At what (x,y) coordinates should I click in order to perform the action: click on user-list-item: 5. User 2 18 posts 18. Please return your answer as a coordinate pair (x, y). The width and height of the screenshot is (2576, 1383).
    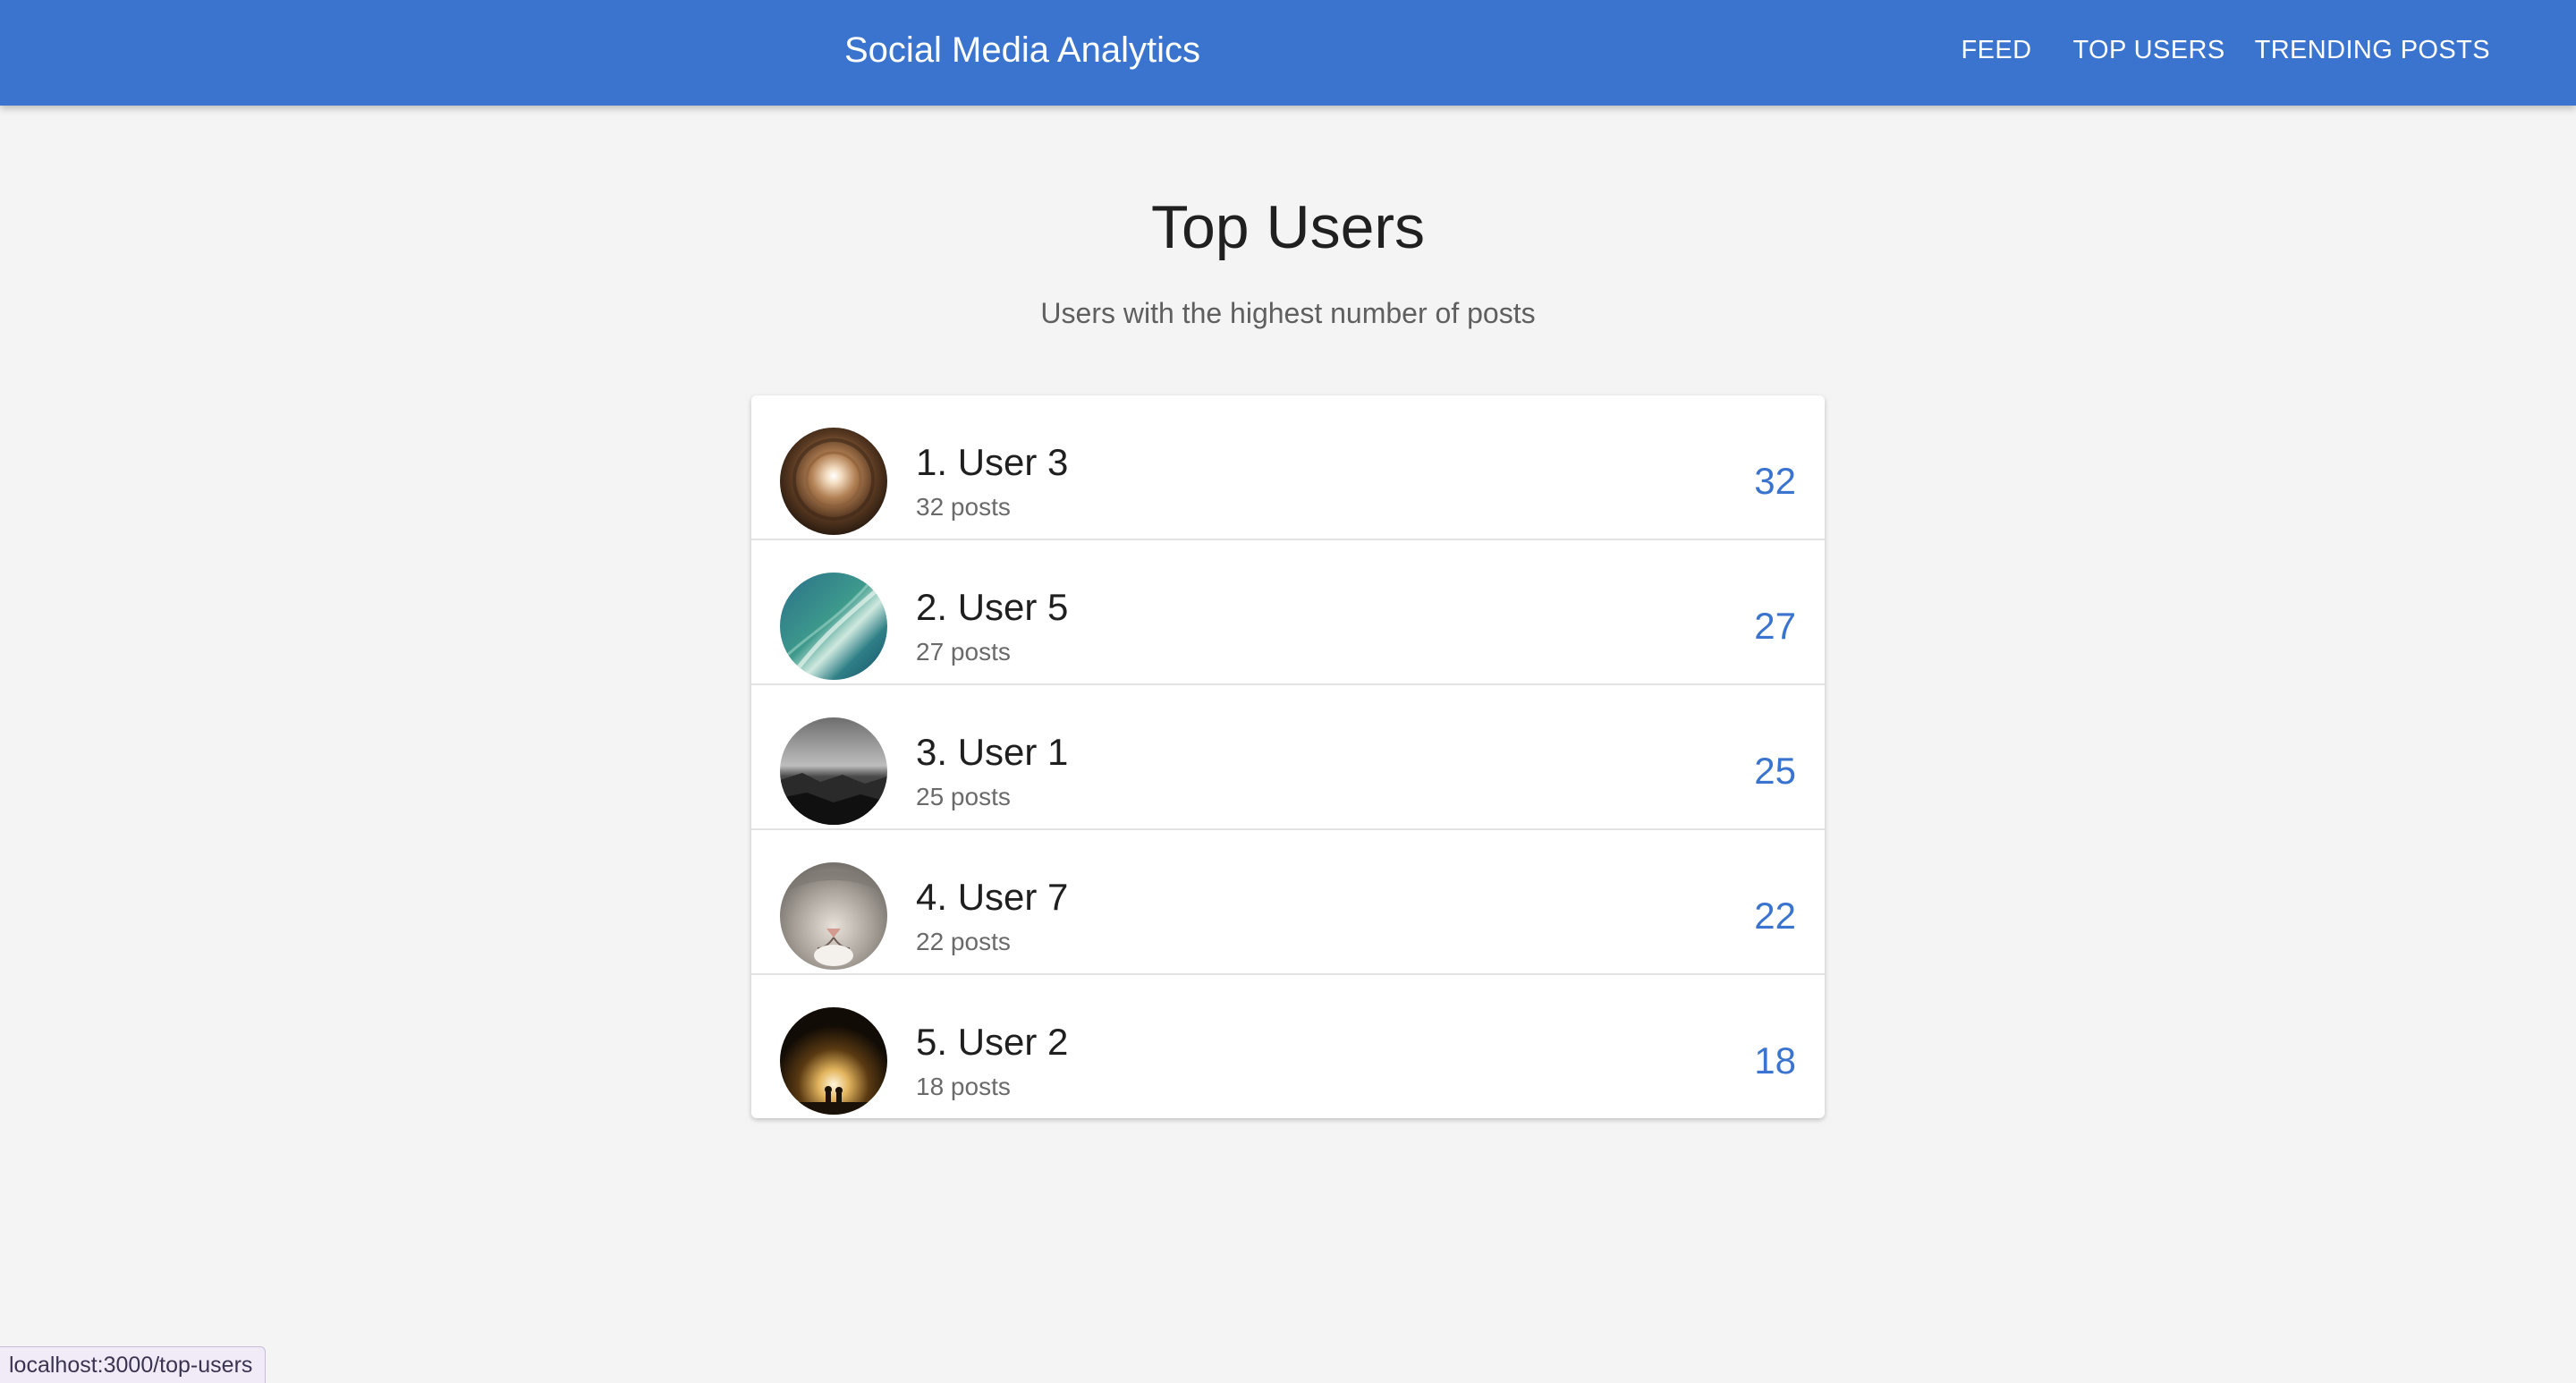
    Looking at the image, I should click on (1288, 1047).